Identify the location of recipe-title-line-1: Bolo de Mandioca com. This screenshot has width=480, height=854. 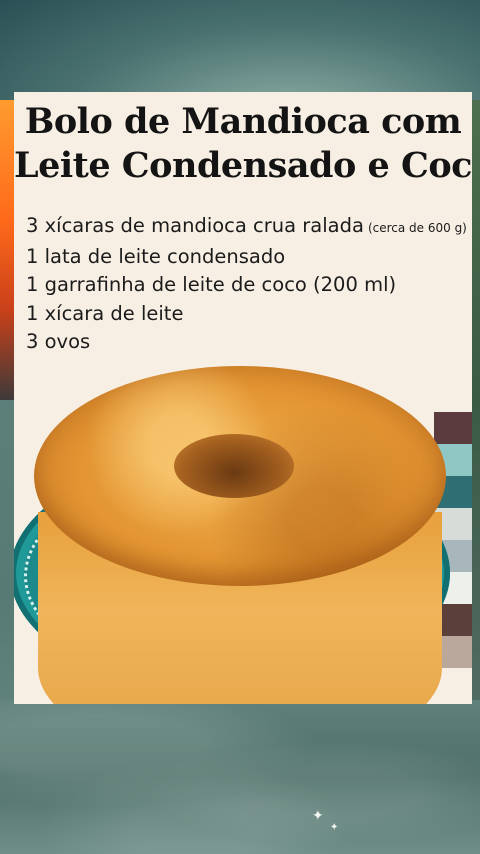
(243, 121).